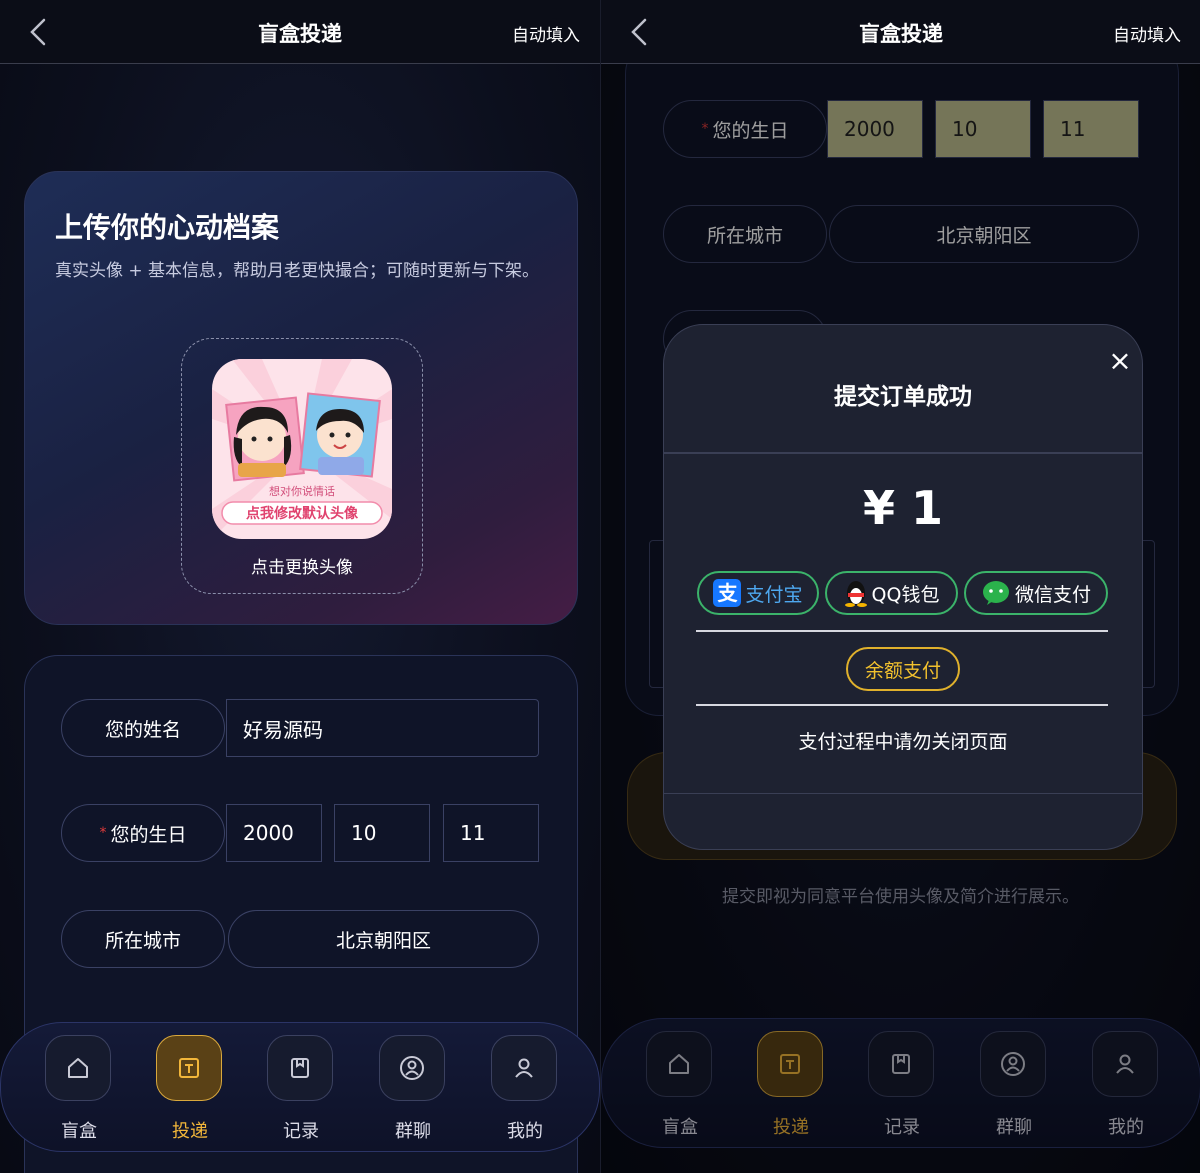  I want to click on name-input: 好易源码, so click(382, 728).